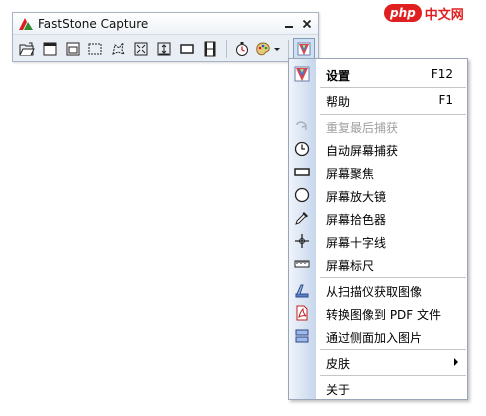  Describe the element at coordinates (289, 24) in the screenshot. I see `minimize-button` at that location.